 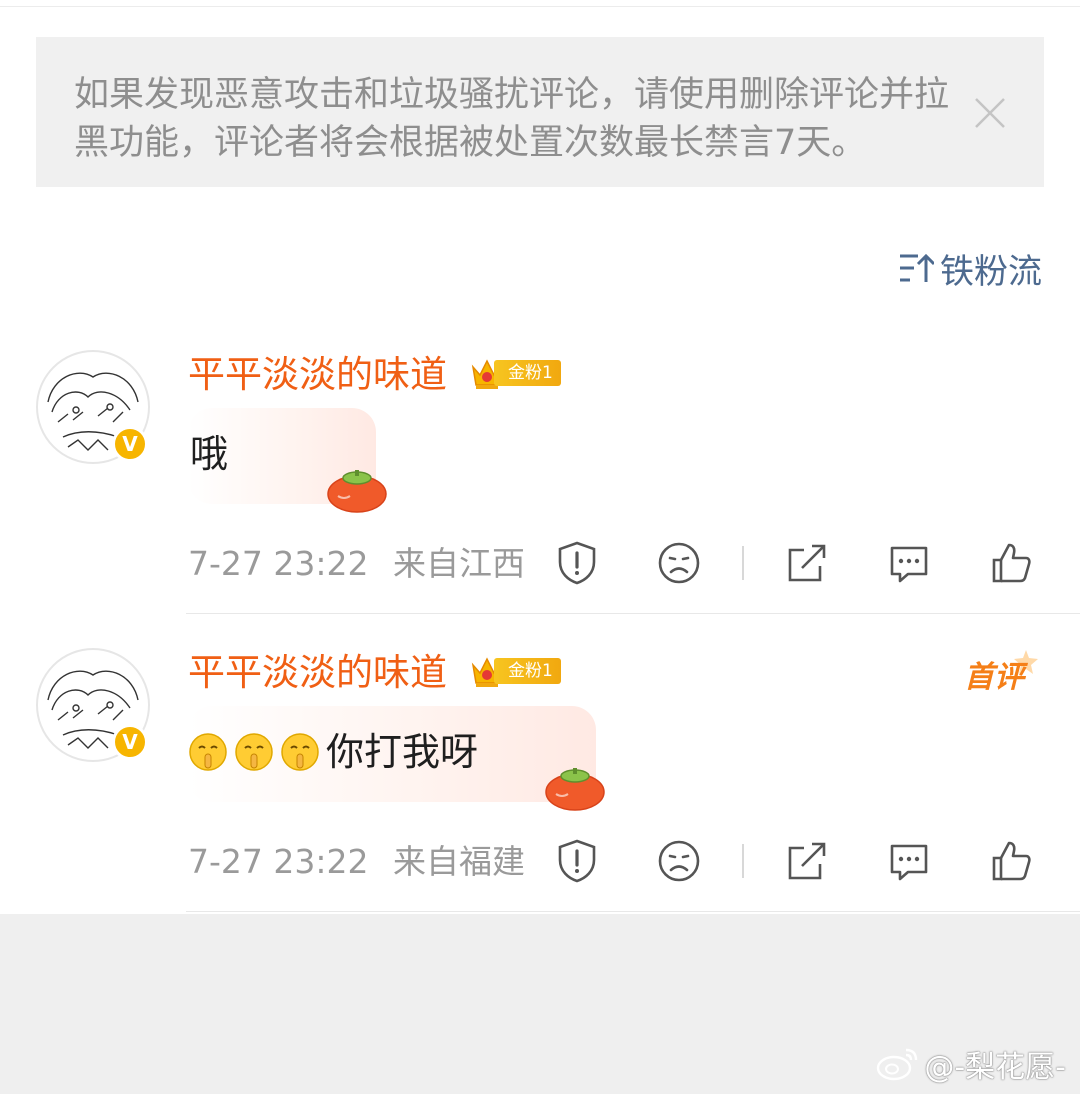 What do you see at coordinates (917, 267) in the screenshot?
I see `sort-icon` at bounding box center [917, 267].